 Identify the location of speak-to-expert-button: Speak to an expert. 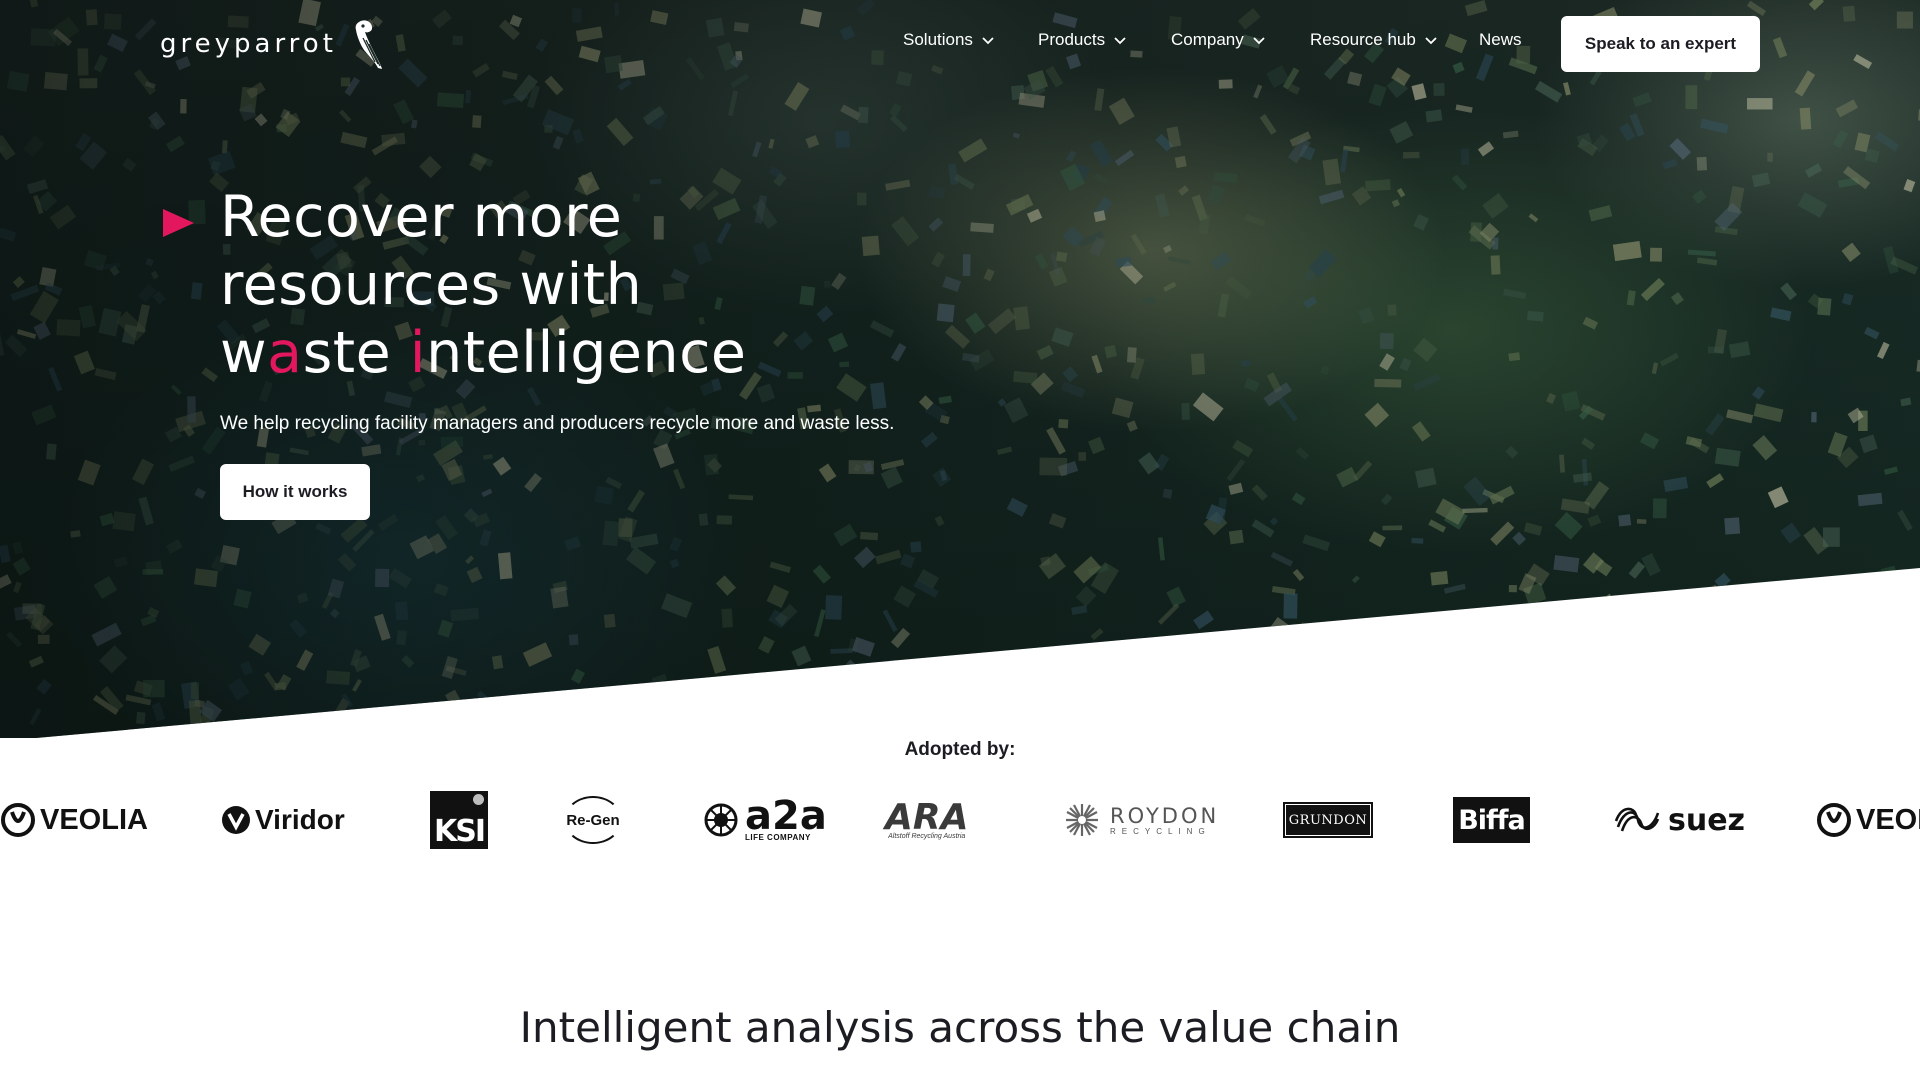
(1660, 44).